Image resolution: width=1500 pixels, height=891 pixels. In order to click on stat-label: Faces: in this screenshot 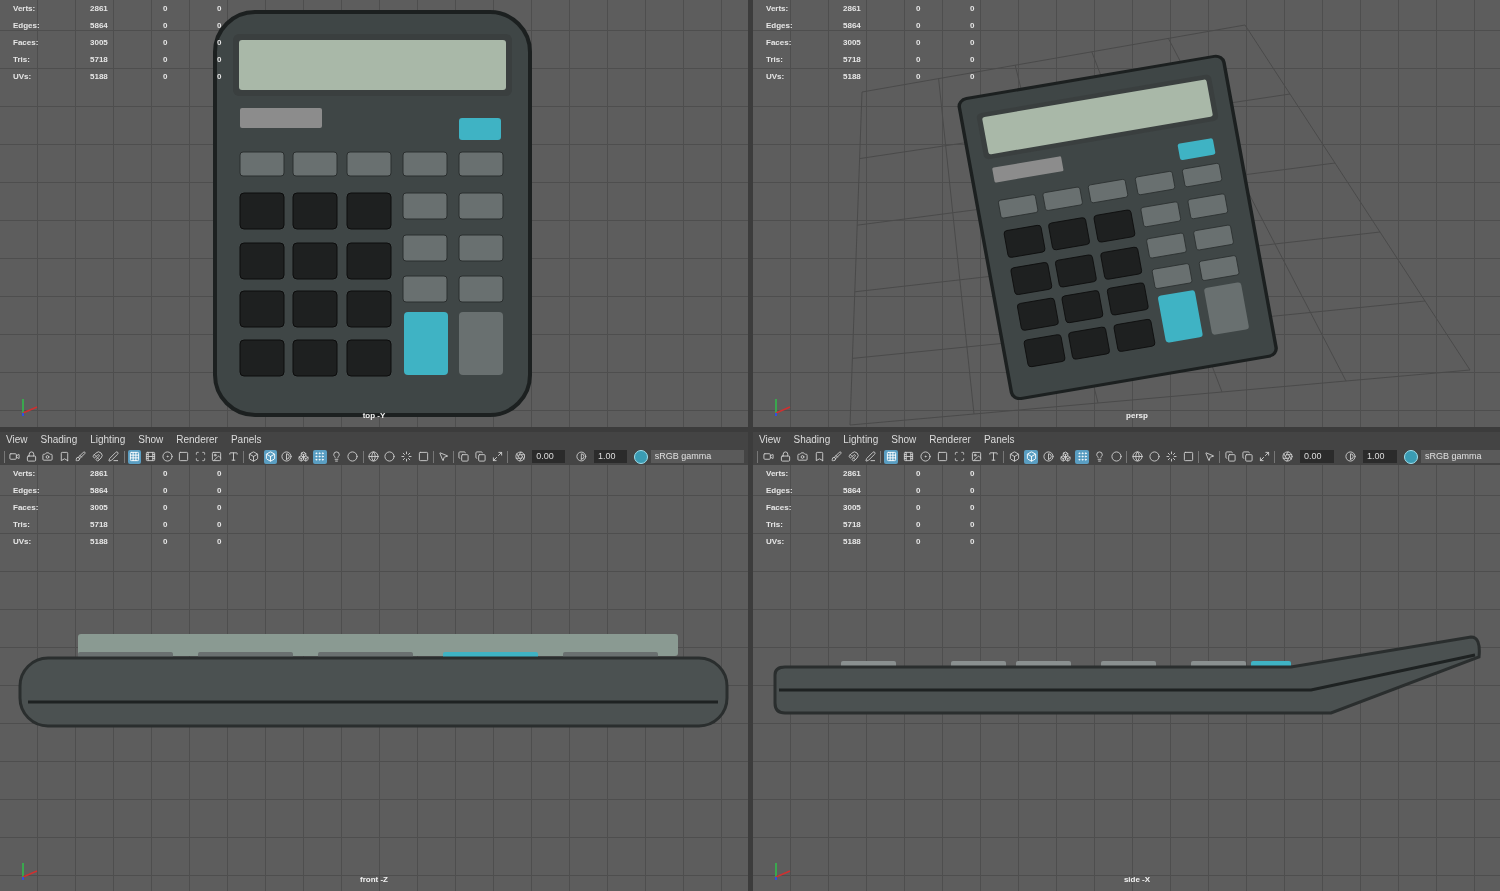, I will do `click(779, 42)`.